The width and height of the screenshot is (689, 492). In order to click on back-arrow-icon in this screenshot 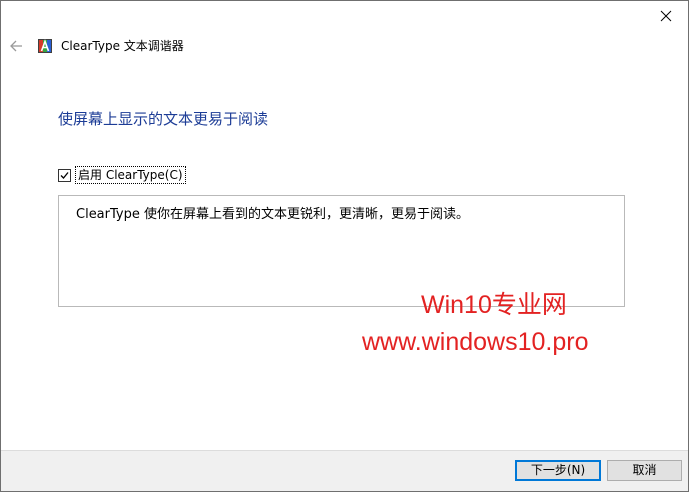, I will do `click(16, 46)`.